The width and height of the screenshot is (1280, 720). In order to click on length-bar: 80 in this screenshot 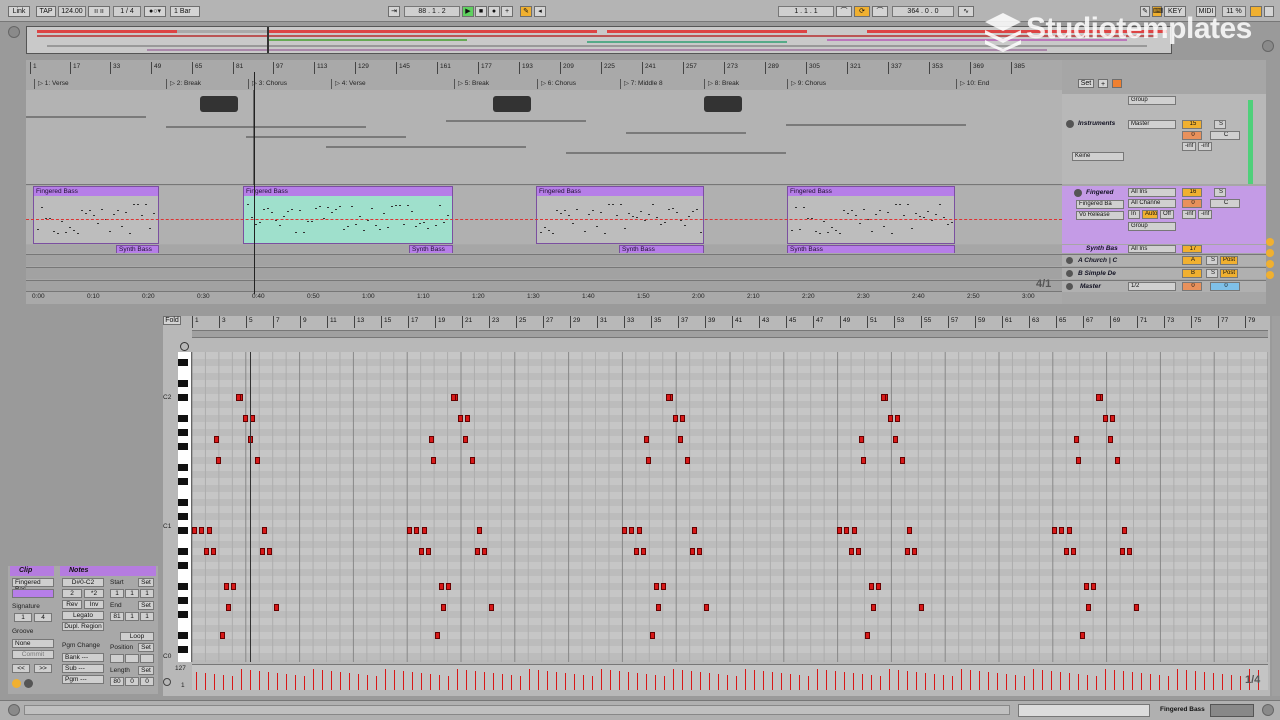, I will do `click(117, 681)`.